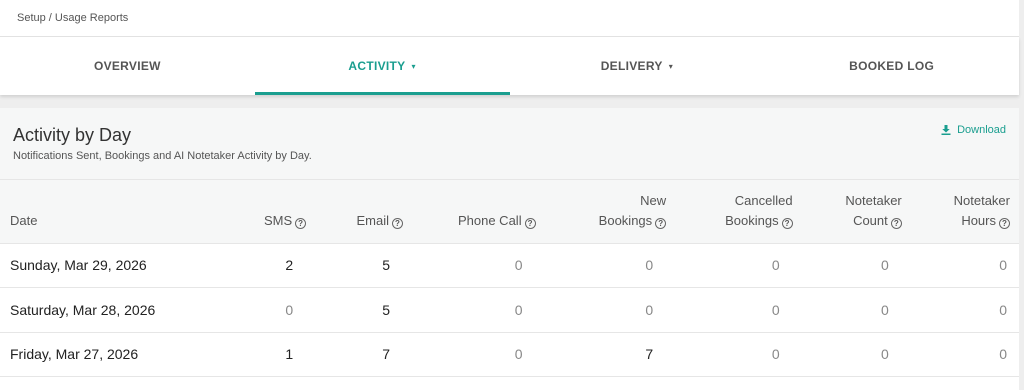 Image resolution: width=1024 pixels, height=390 pixels. What do you see at coordinates (631, 66) in the screenshot?
I see `tab-label: DELIVERY` at bounding box center [631, 66].